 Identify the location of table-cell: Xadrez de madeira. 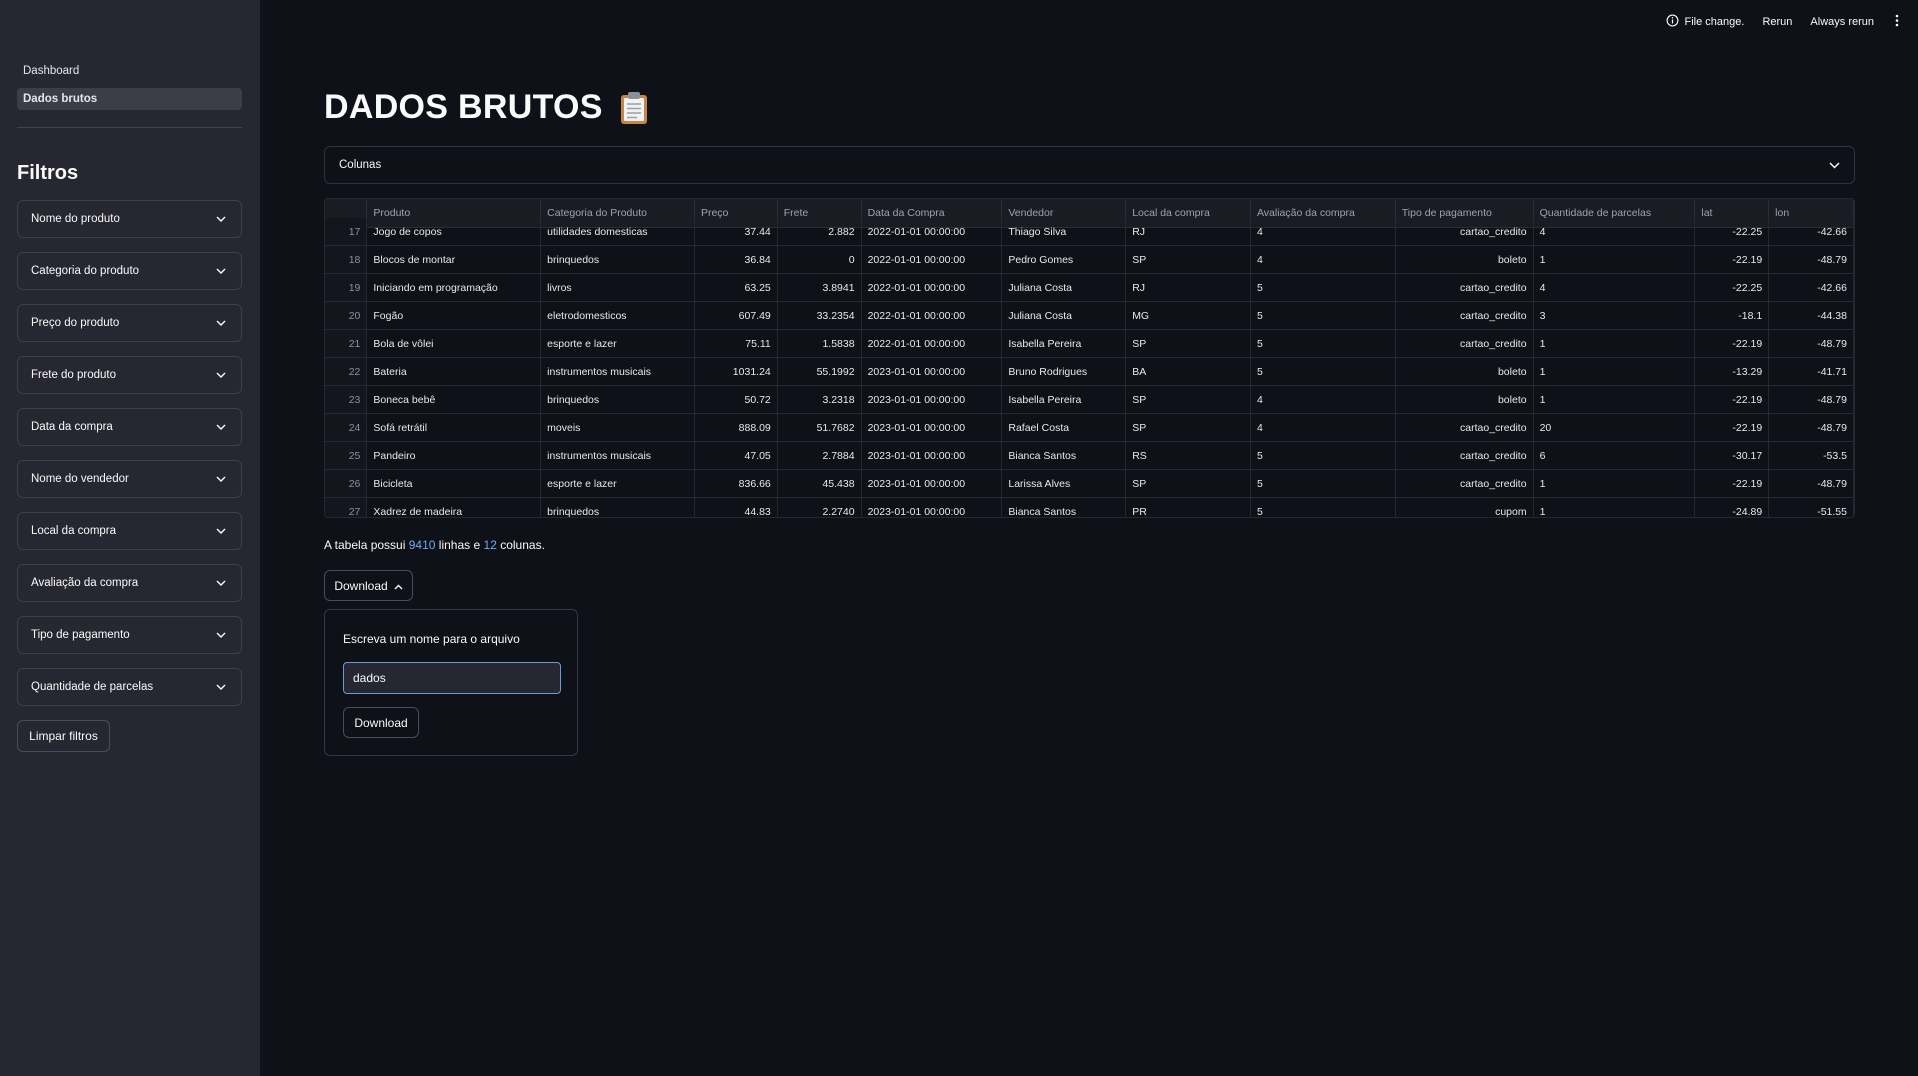
(454, 507).